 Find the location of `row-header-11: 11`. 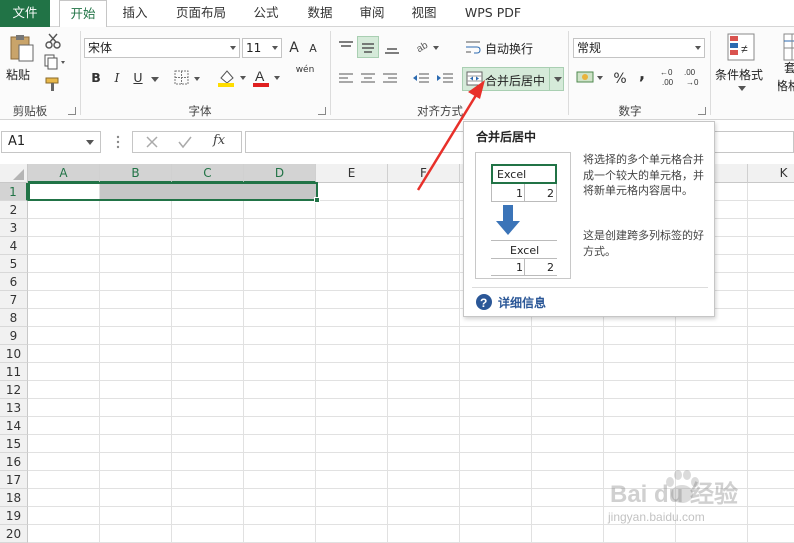

row-header-11: 11 is located at coordinates (14, 372).